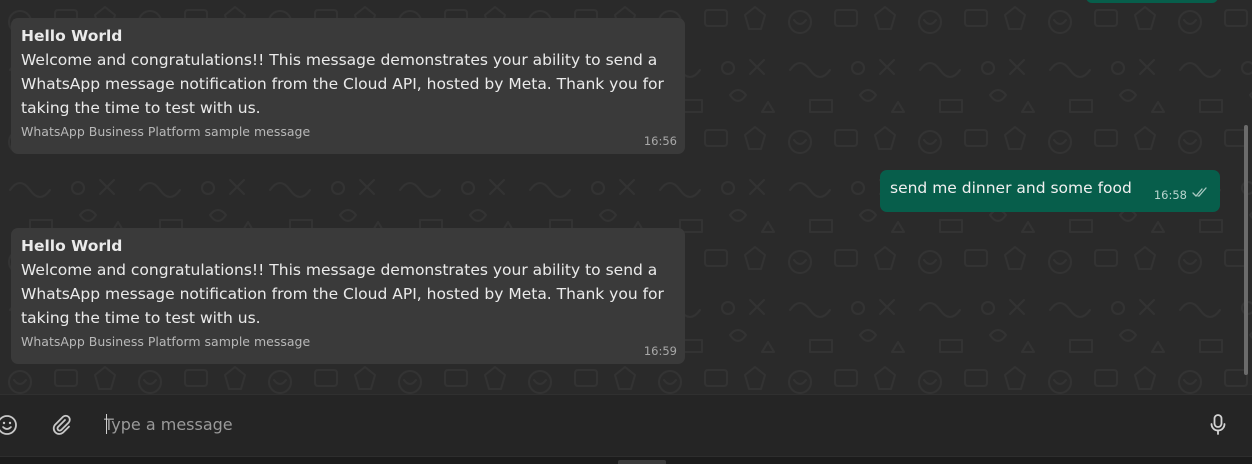  What do you see at coordinates (9, 425) in the screenshot?
I see `emoji-icon` at bounding box center [9, 425].